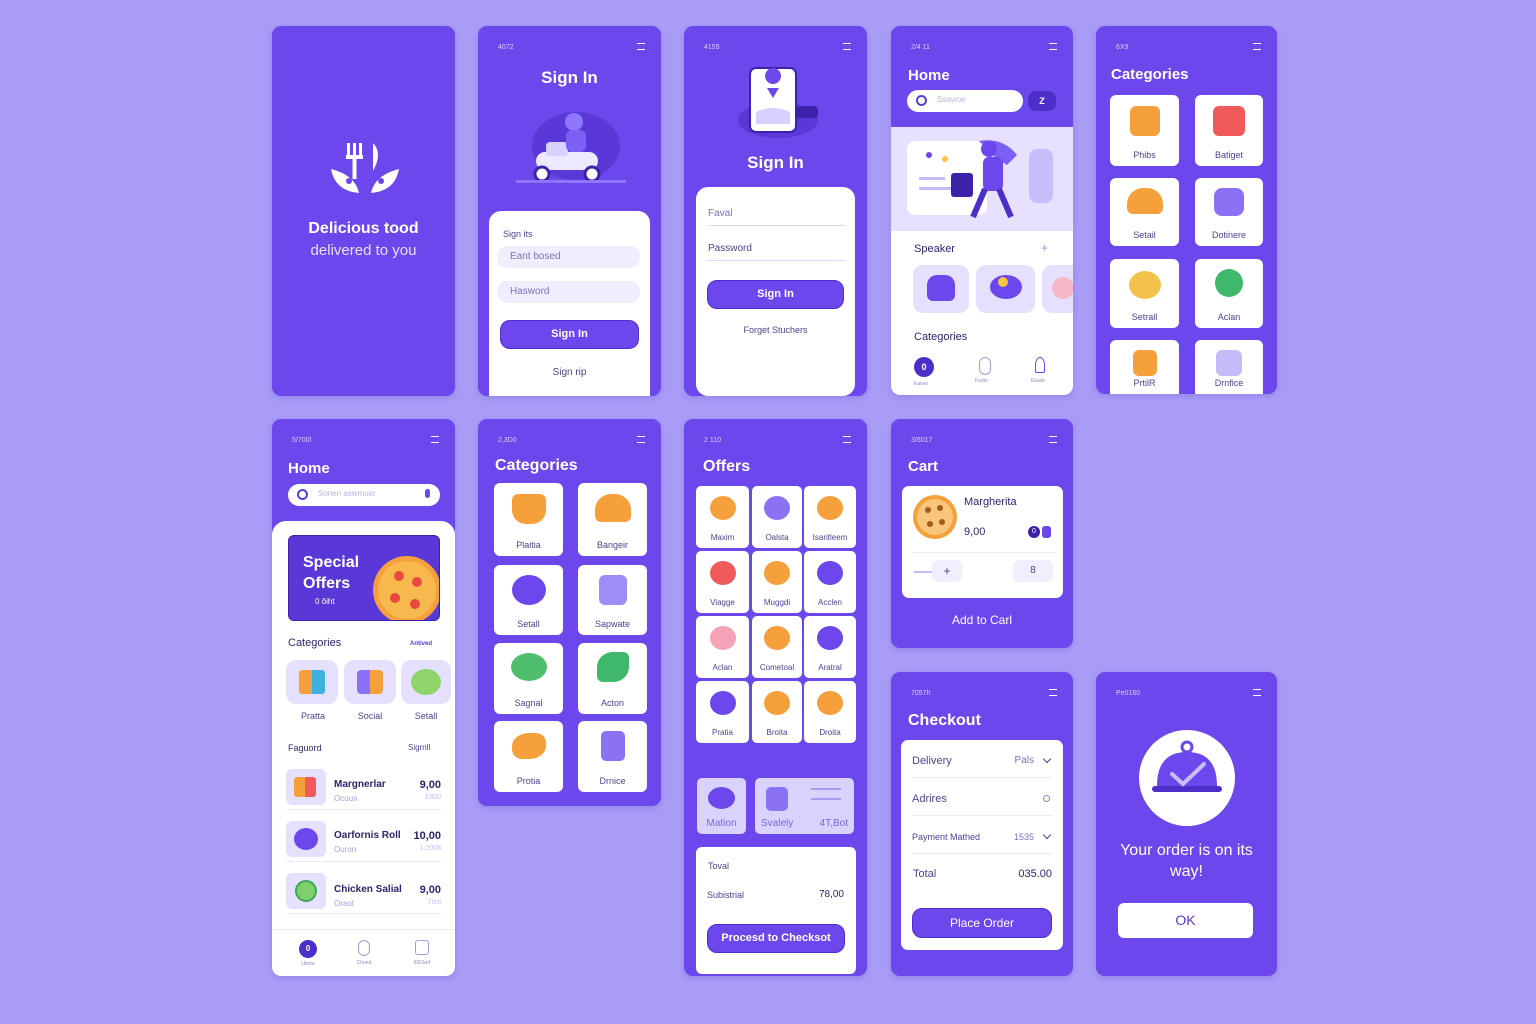 This screenshot has height=1024, width=1536. What do you see at coordinates (987, 370) in the screenshot?
I see `nav-item-orders: Furtis` at bounding box center [987, 370].